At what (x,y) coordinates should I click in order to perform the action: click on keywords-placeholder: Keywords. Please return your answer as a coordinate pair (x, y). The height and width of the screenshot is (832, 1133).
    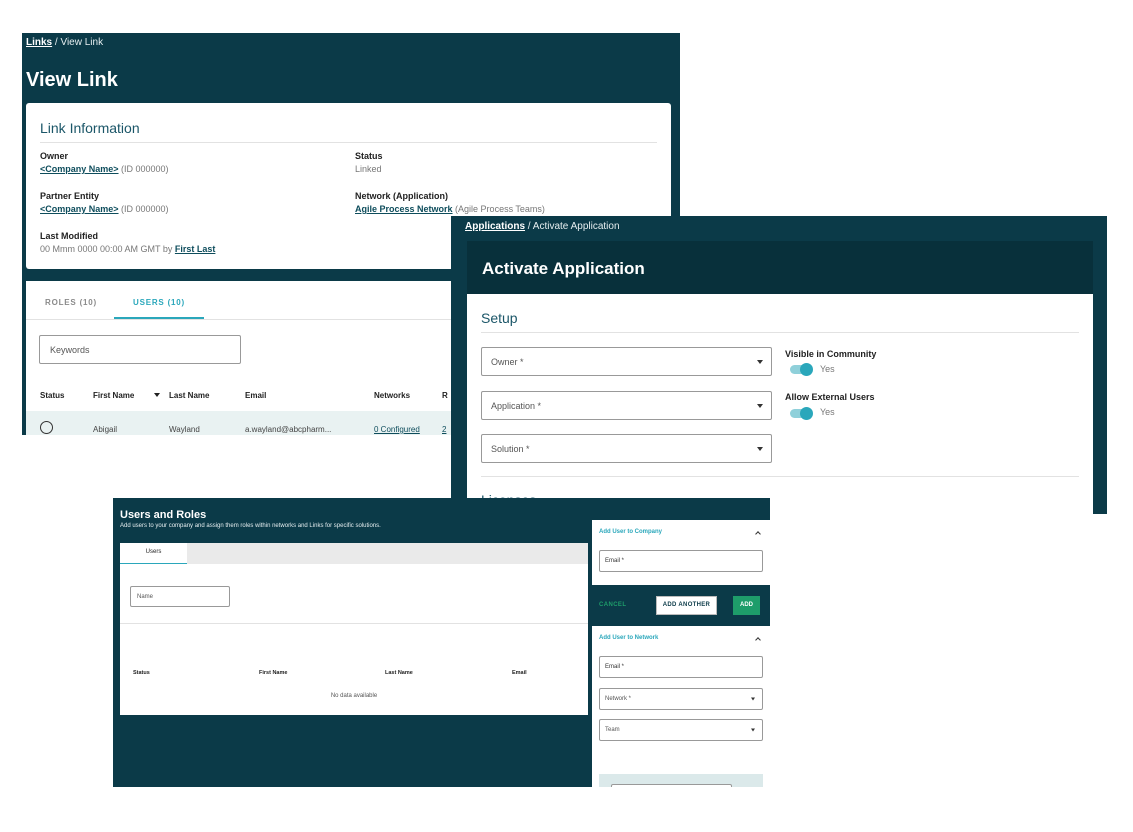
    Looking at the image, I should click on (70, 350).